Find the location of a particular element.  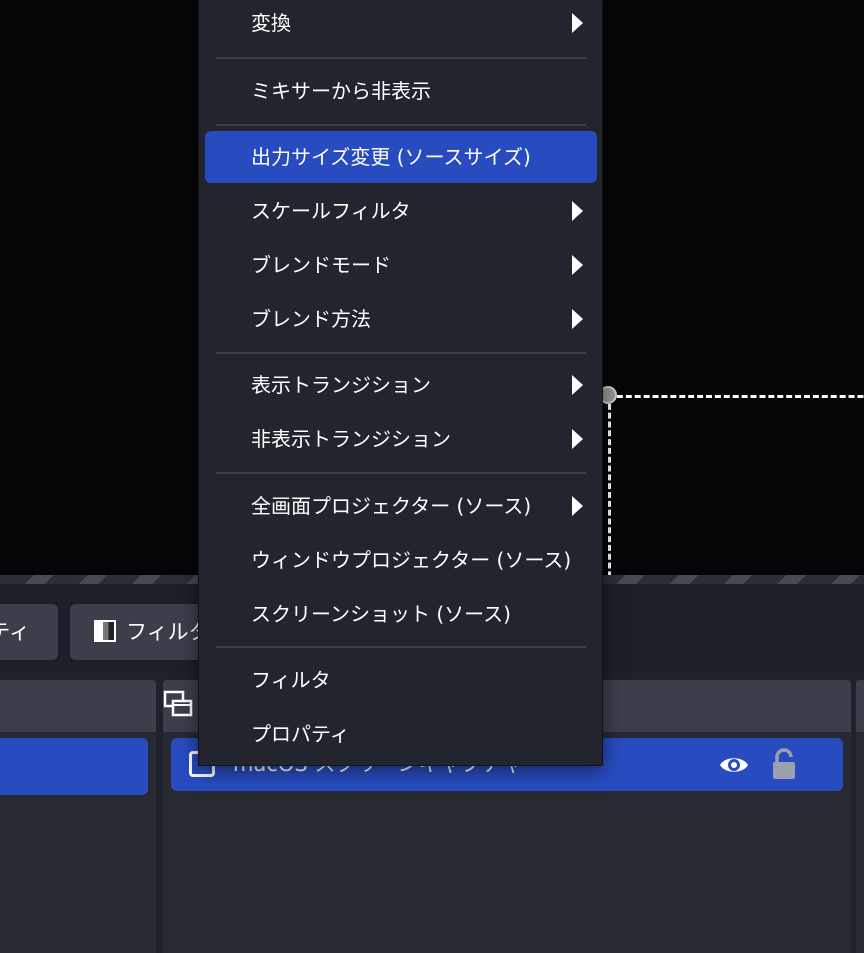

audio-mixer-dock-header is located at coordinates (860, 706).